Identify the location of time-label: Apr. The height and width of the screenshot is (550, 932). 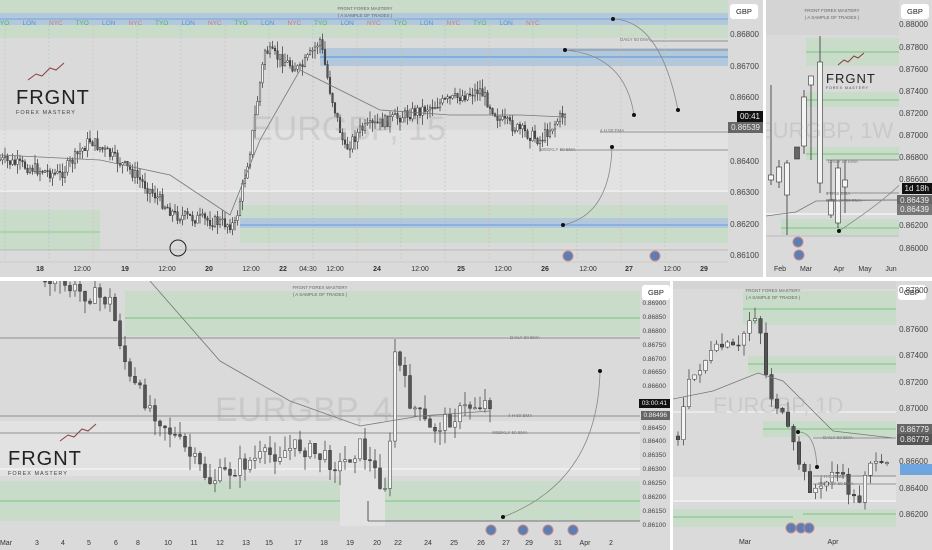
(839, 269).